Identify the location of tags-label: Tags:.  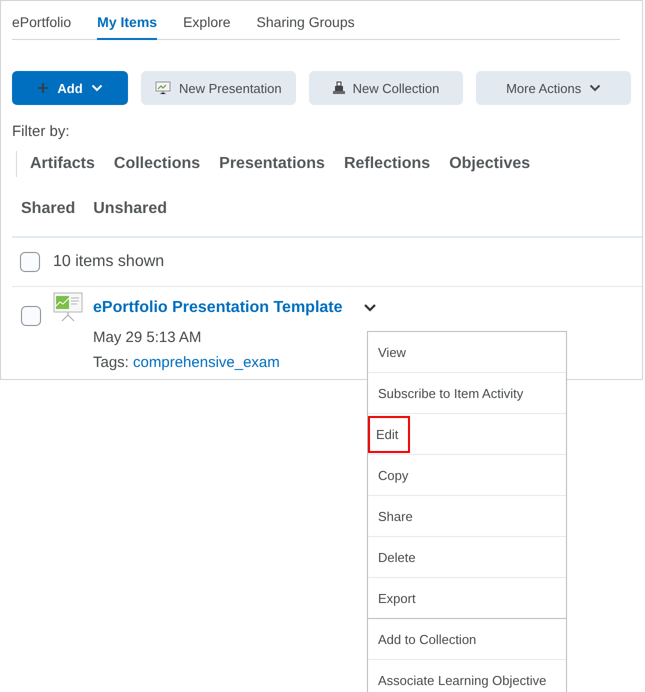
(111, 362).